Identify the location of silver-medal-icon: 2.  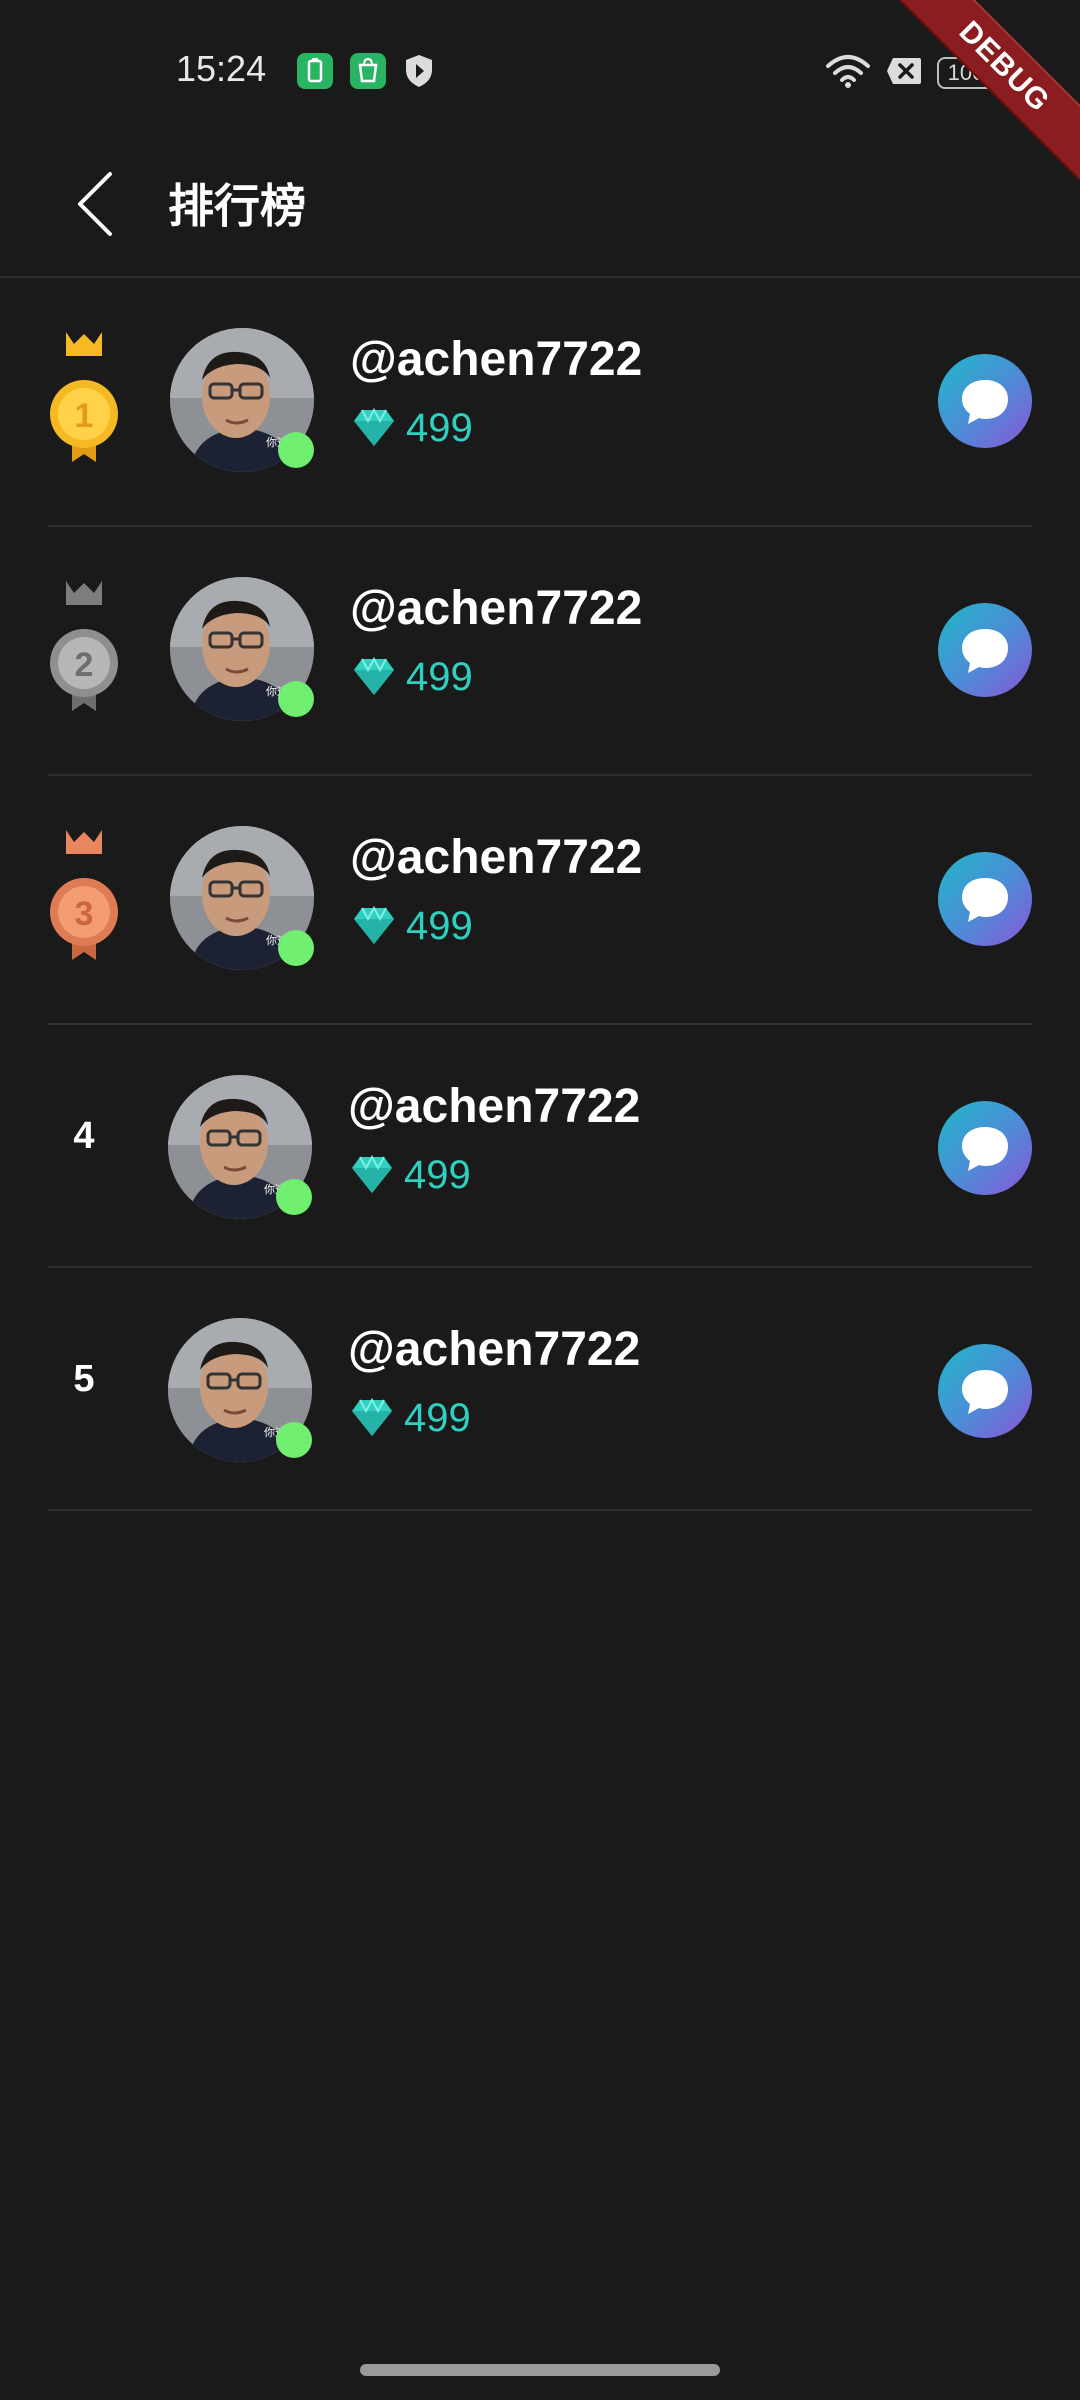
(84, 646).